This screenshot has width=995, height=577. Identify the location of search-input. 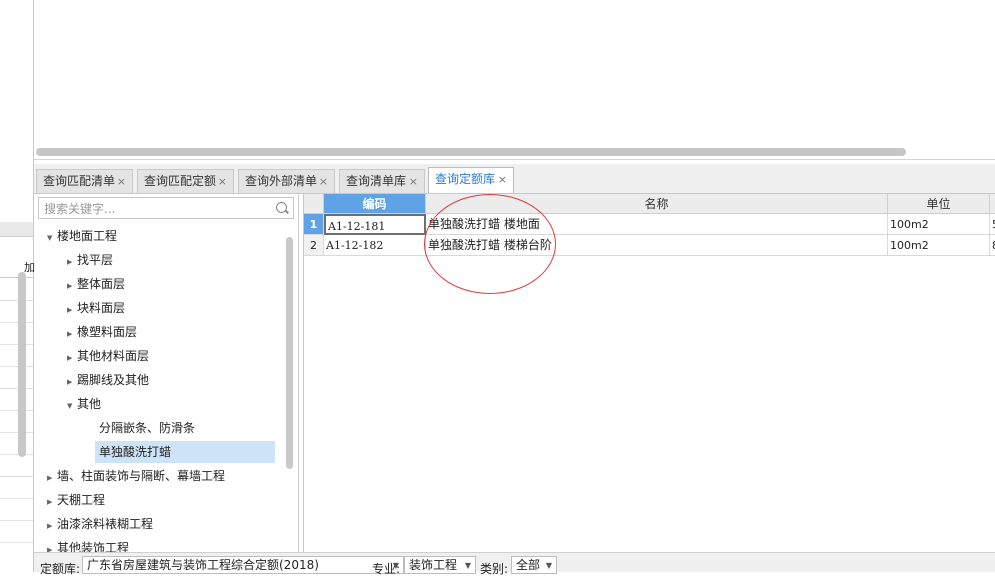
(154, 209).